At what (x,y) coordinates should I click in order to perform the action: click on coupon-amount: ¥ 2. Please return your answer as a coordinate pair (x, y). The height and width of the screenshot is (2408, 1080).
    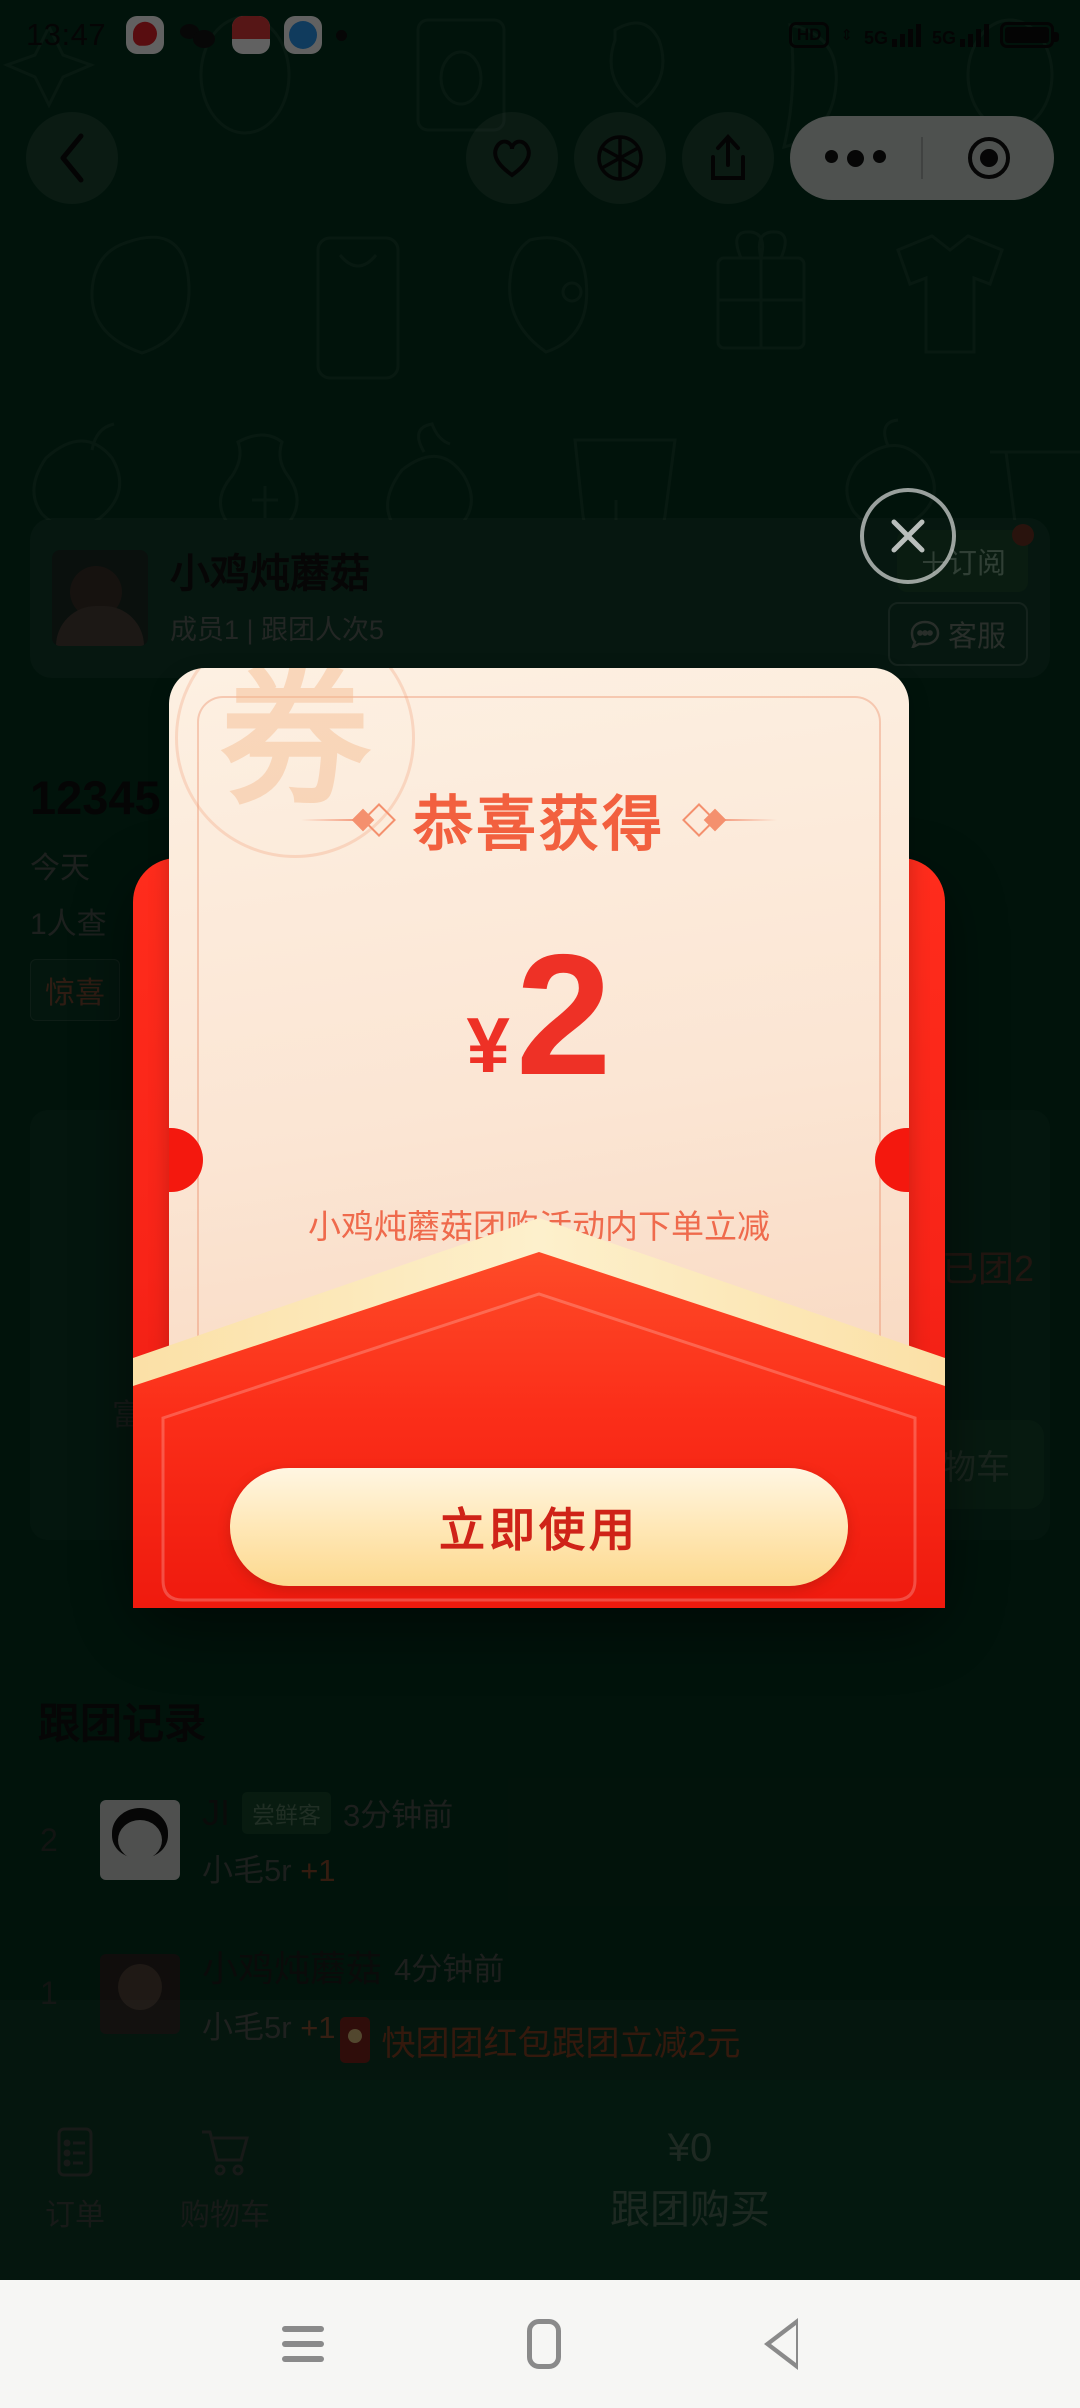
    Looking at the image, I should click on (539, 1015).